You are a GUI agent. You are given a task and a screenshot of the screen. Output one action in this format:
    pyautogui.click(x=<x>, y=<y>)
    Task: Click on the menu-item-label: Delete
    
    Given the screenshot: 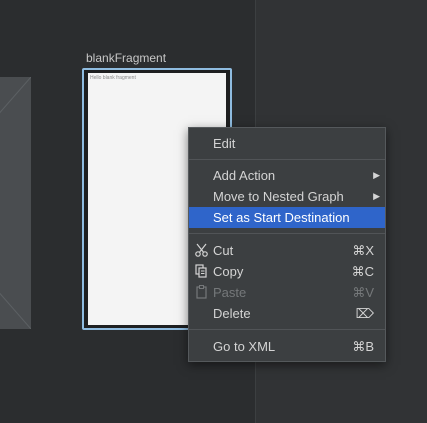 What is the action you would take?
    pyautogui.click(x=232, y=313)
    